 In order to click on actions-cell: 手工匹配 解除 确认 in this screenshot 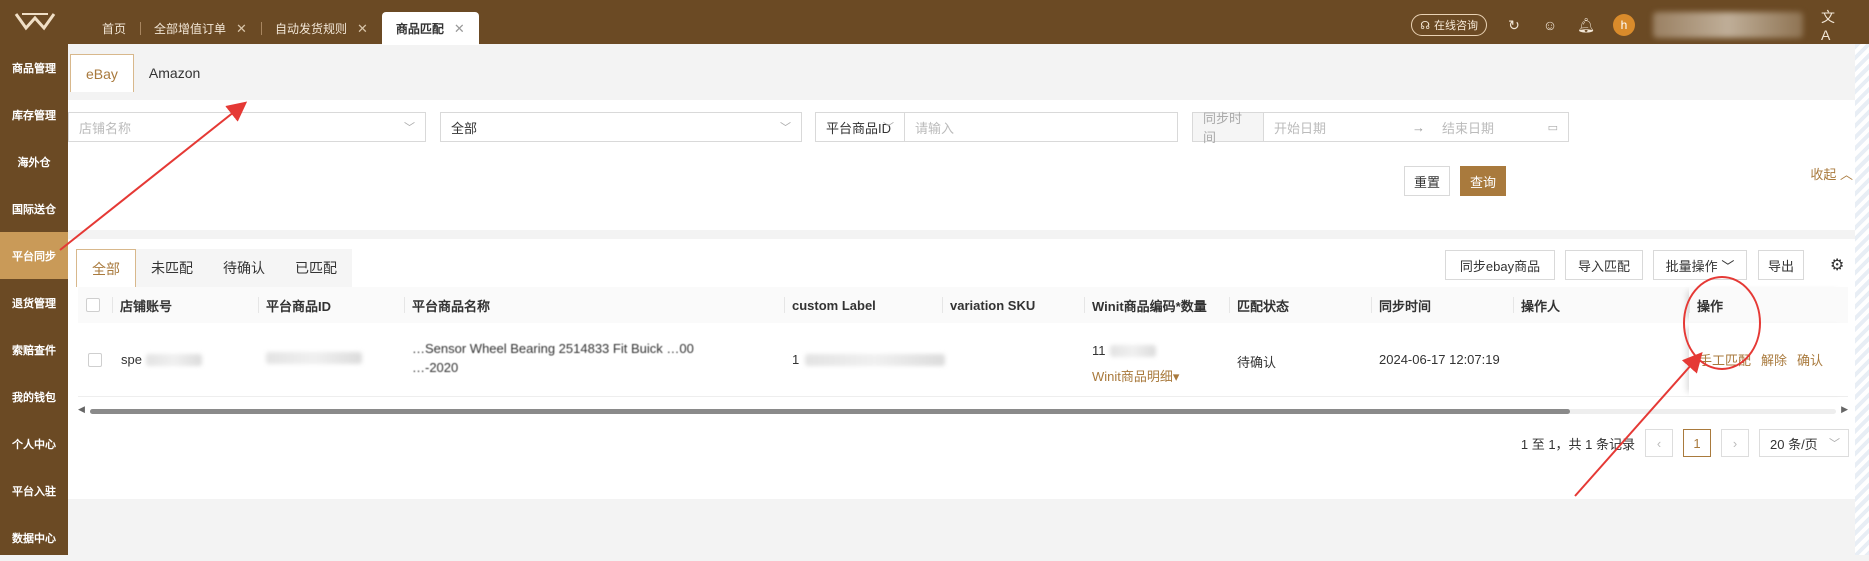, I will do `click(1768, 359)`.